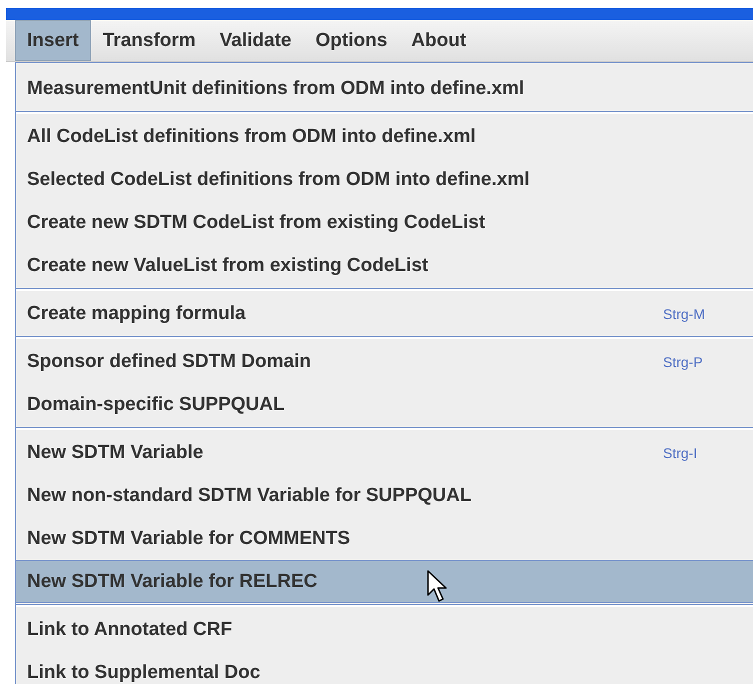  What do you see at coordinates (249, 495) in the screenshot?
I see `menu-item-label: New non-standard SDTM Variable for SUPPQUAL` at bounding box center [249, 495].